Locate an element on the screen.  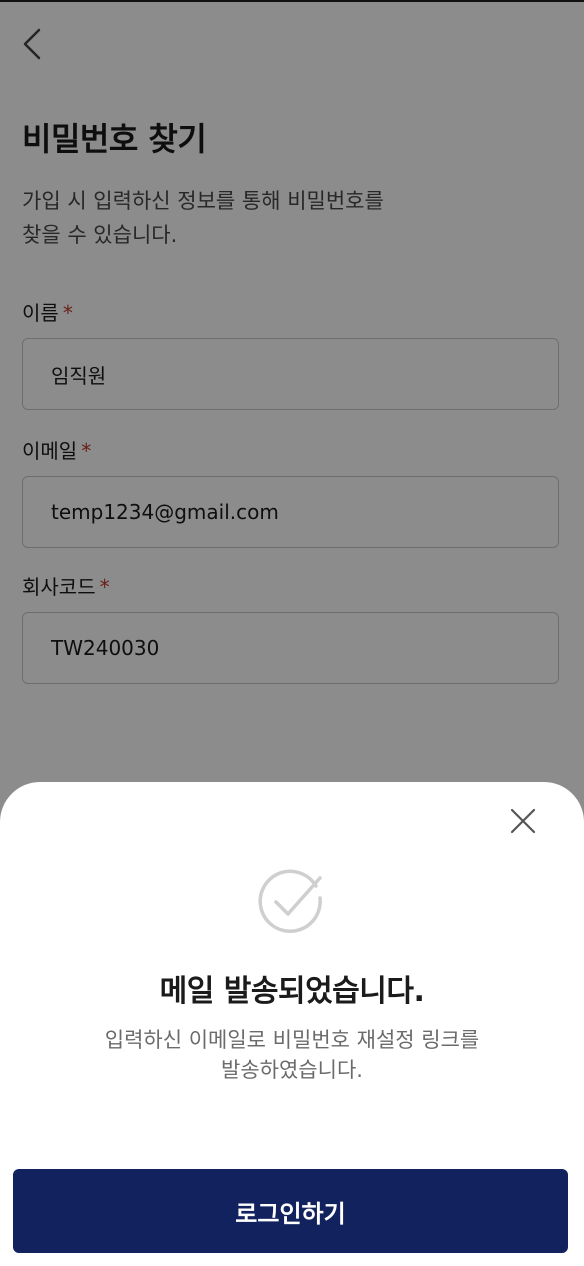
close-button is located at coordinates (523, 821).